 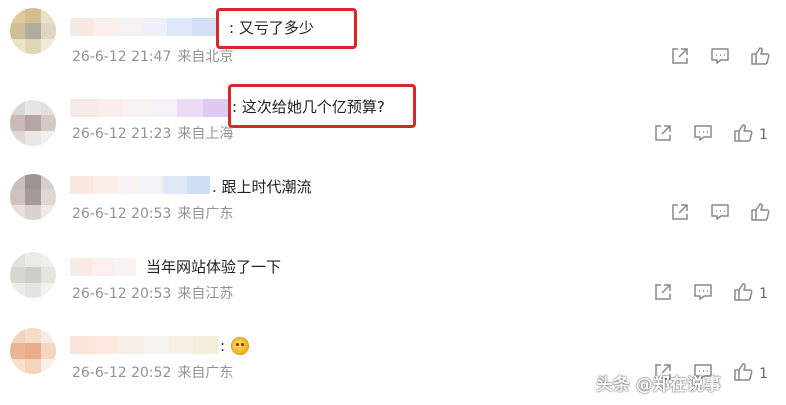 What do you see at coordinates (308, 107) in the screenshot?
I see `comment-text: : 这次给她几个亿预算?` at bounding box center [308, 107].